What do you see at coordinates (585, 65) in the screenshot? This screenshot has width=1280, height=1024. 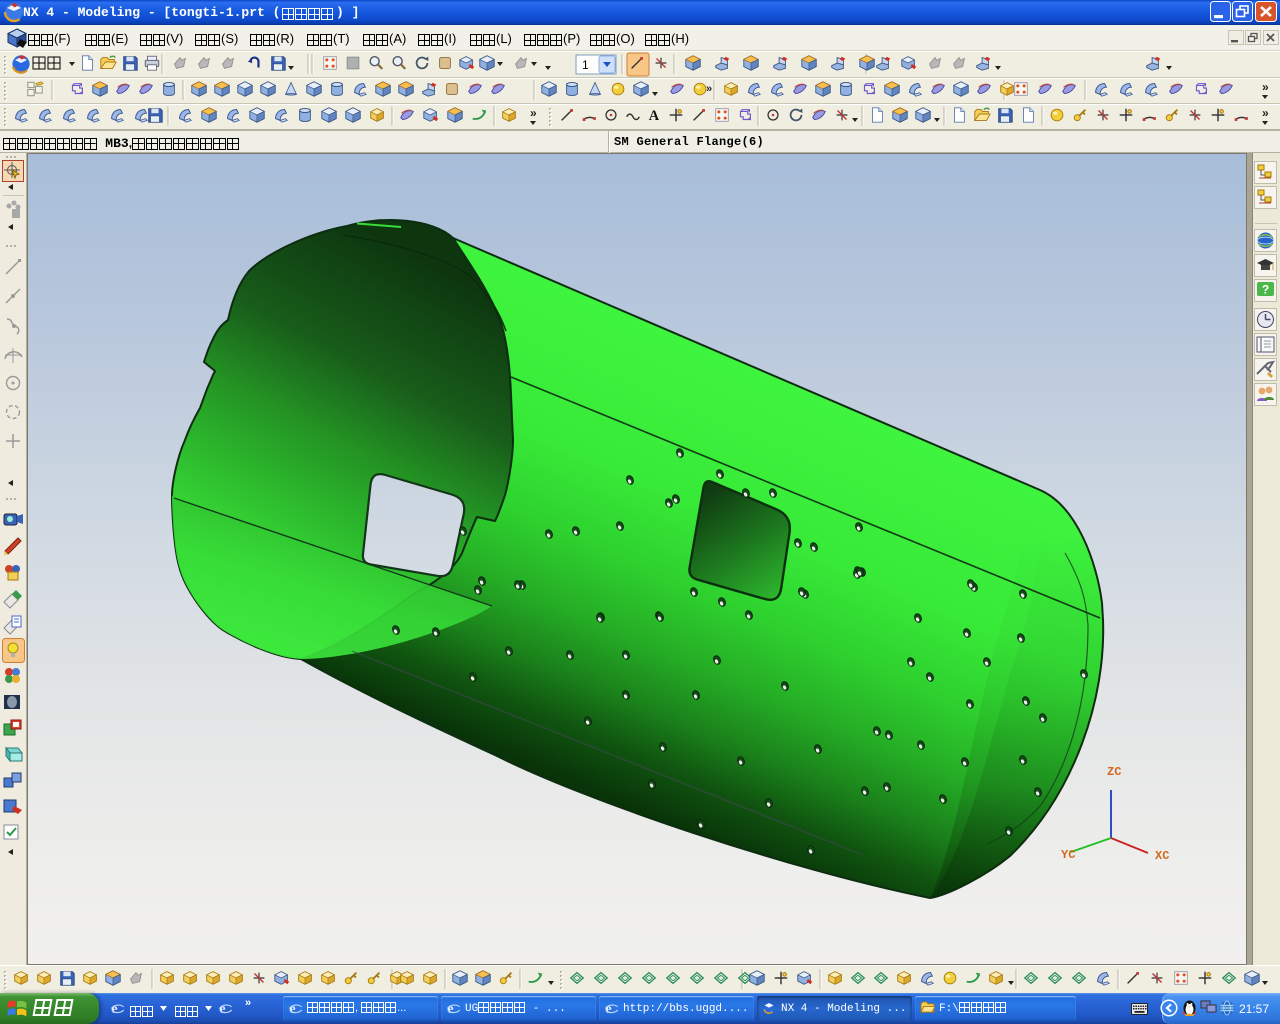 I see `svg-text: 1` at bounding box center [585, 65].